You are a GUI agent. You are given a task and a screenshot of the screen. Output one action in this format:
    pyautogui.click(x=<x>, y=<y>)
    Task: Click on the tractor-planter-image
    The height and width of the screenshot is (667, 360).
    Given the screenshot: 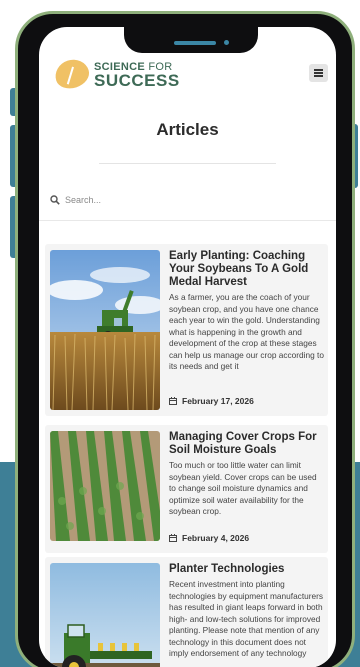 What is the action you would take?
    pyautogui.click(x=105, y=615)
    